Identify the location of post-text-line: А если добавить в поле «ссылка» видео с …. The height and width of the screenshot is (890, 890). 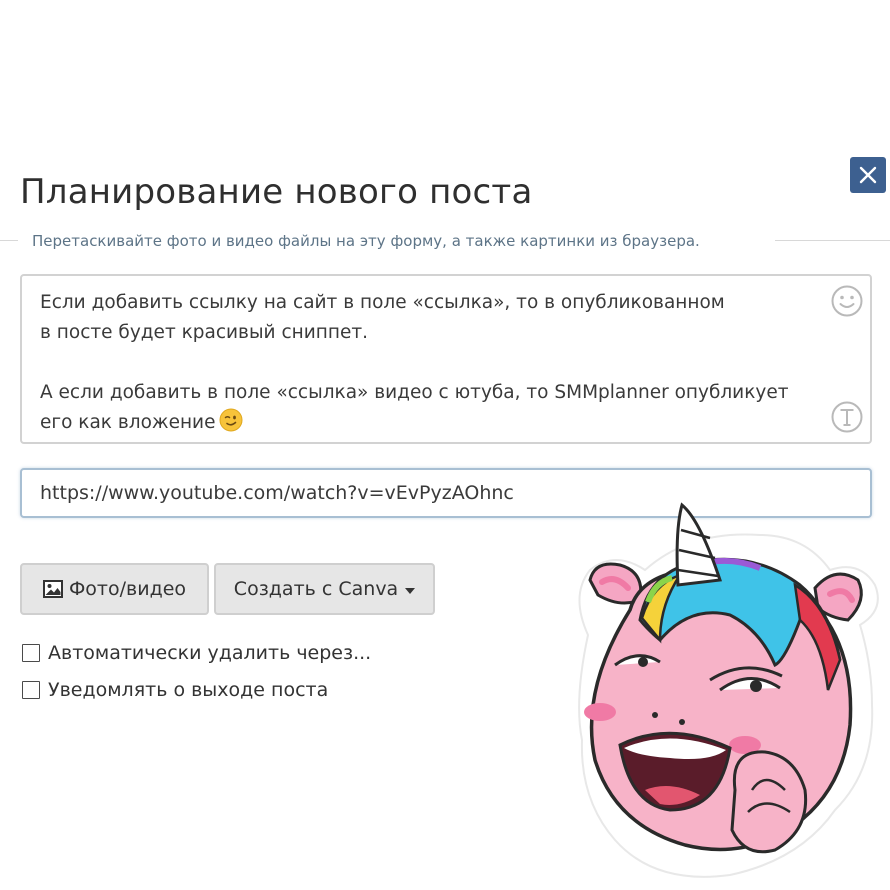
(414, 392).